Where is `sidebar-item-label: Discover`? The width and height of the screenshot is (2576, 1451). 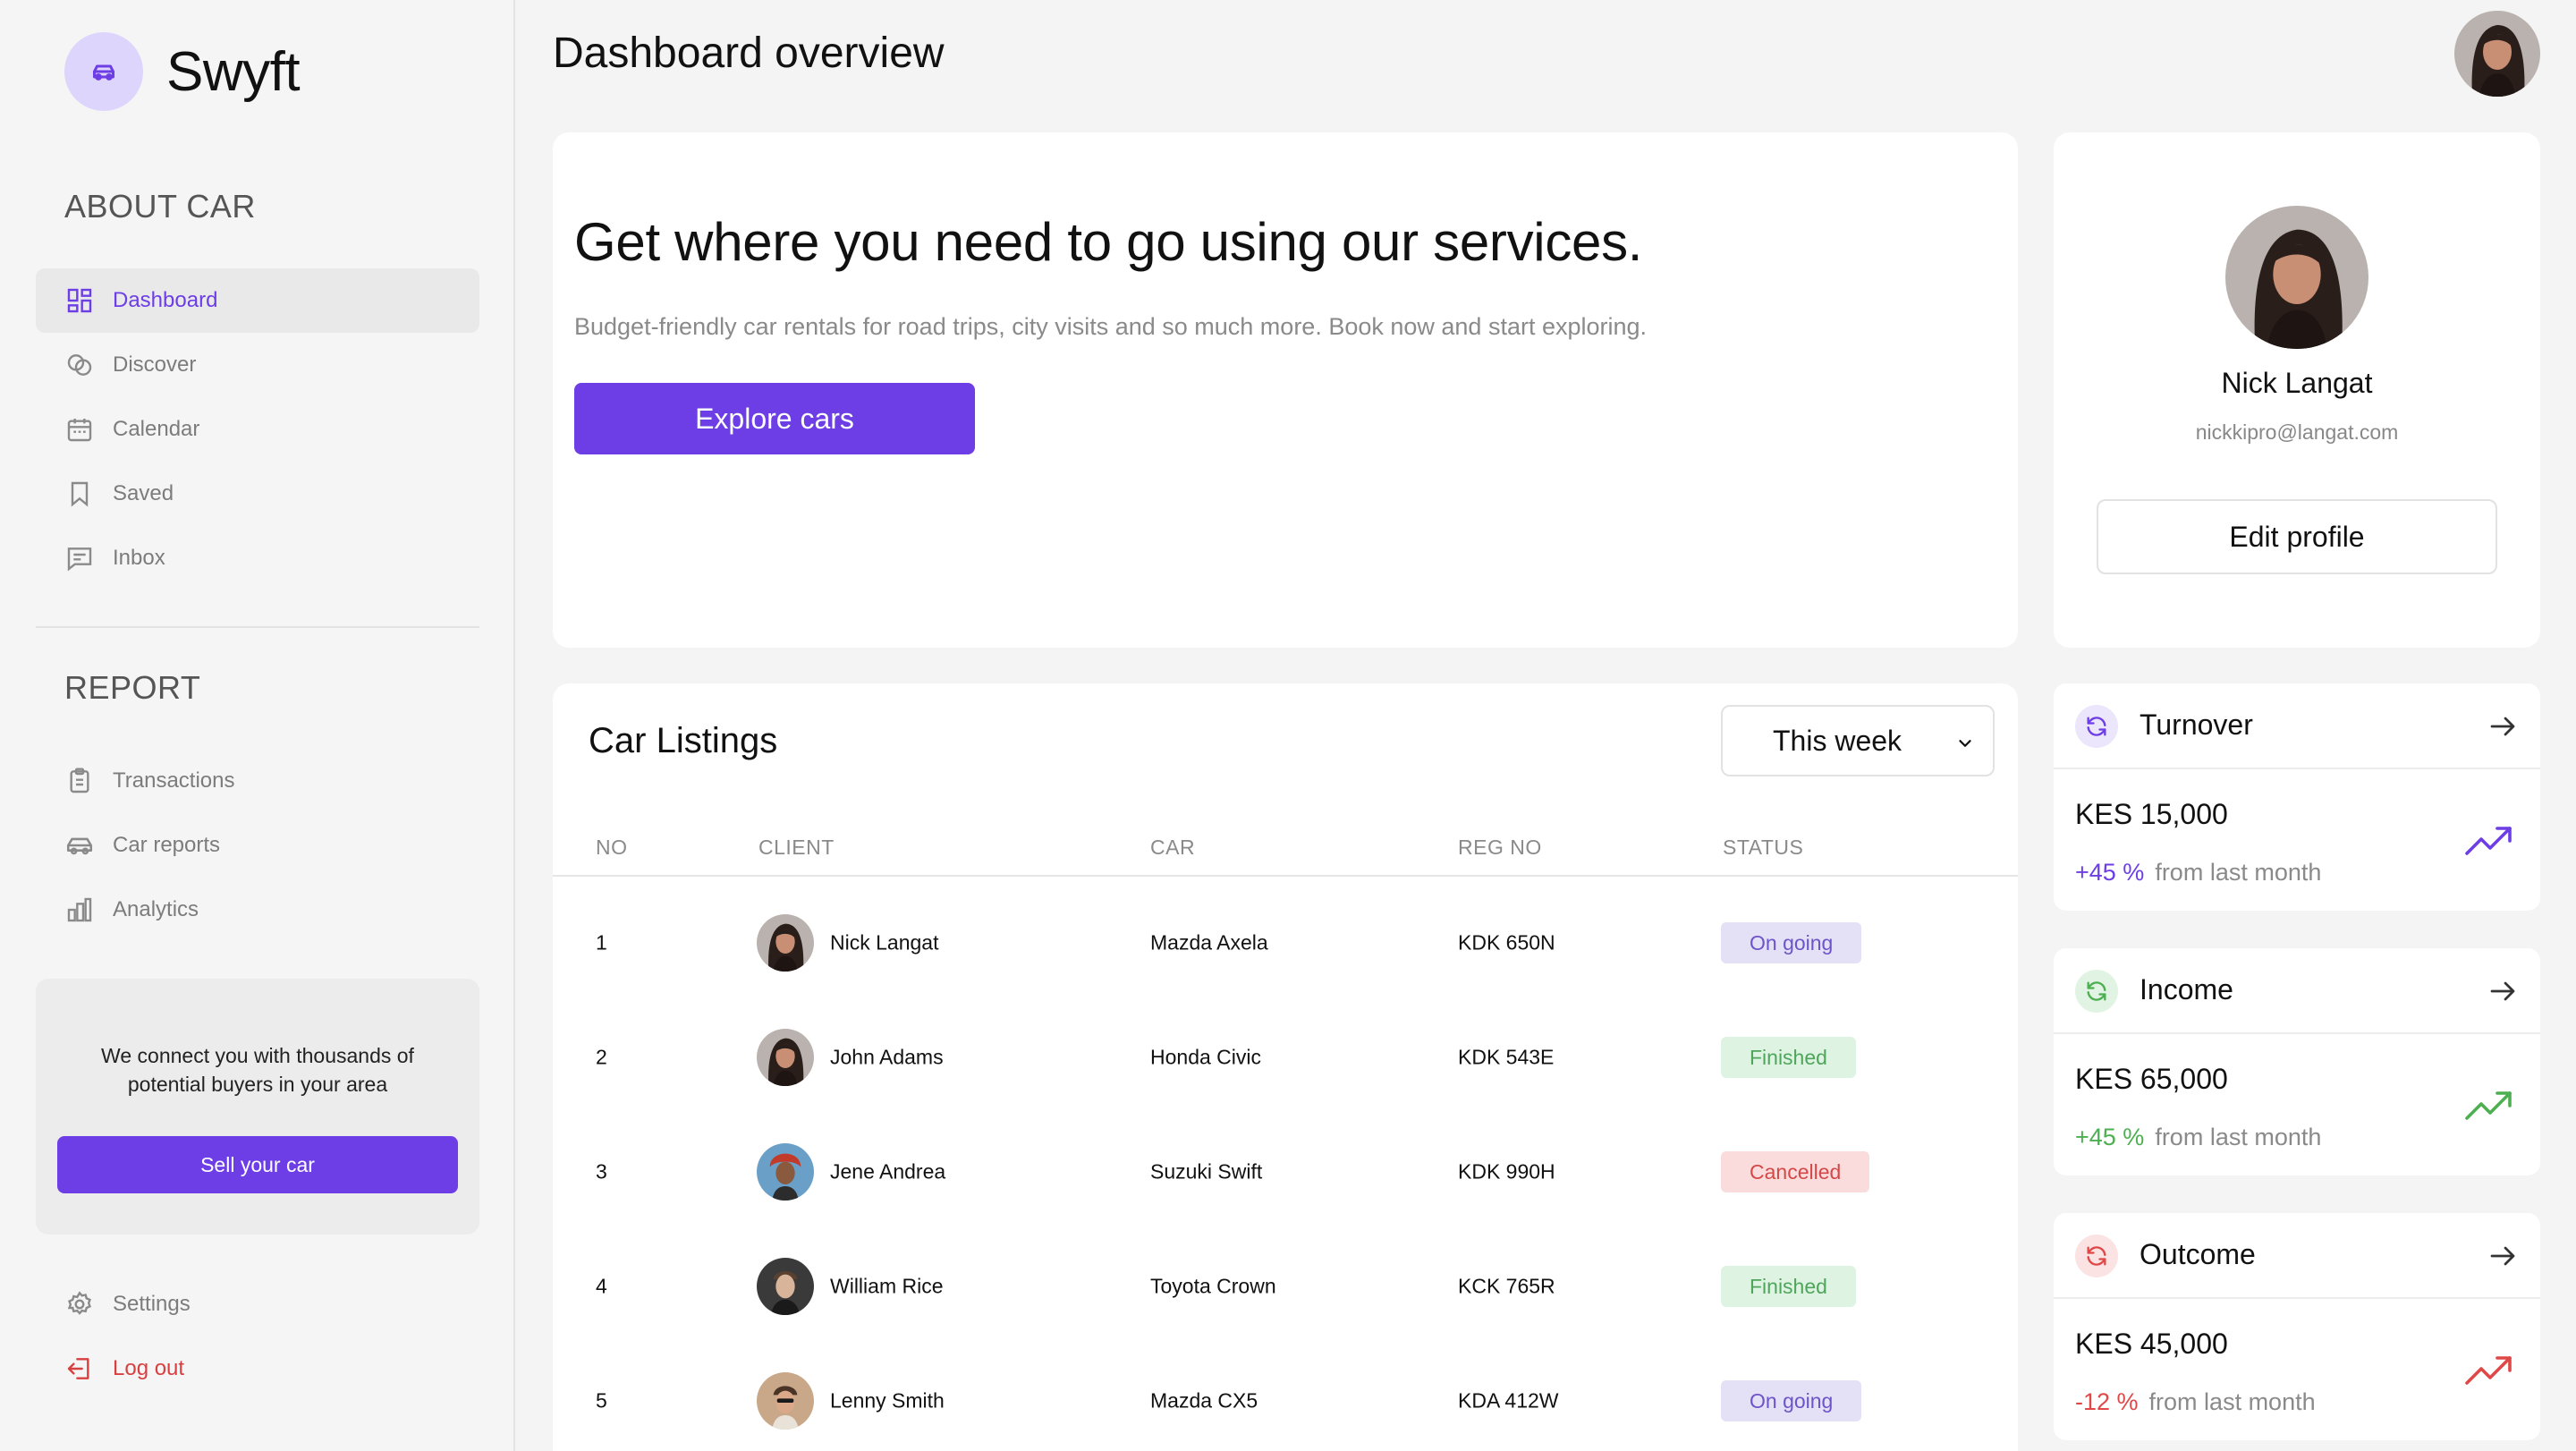
sidebar-item-label: Discover is located at coordinates (155, 364).